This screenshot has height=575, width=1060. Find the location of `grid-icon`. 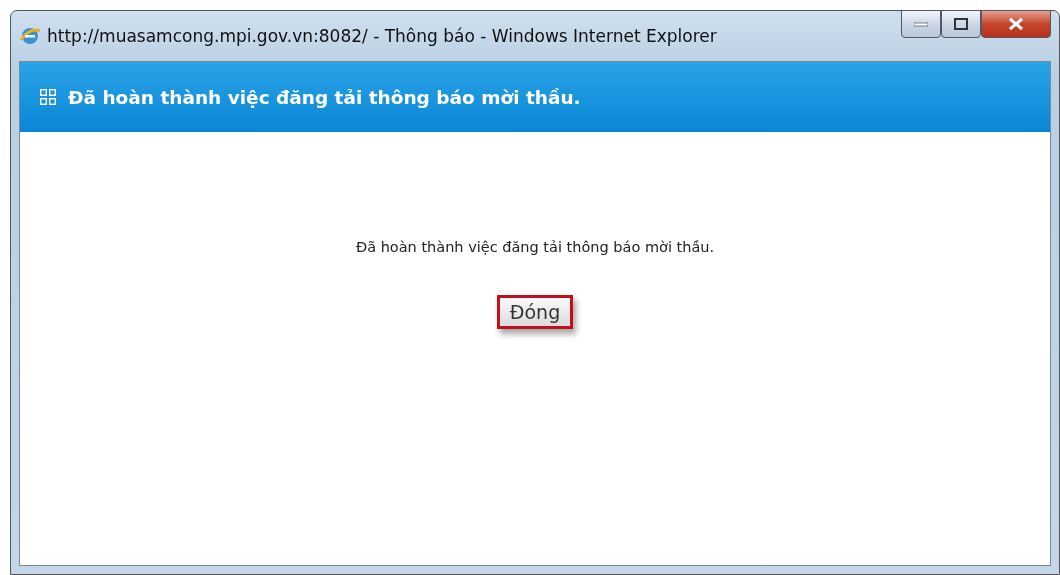

grid-icon is located at coordinates (48, 97).